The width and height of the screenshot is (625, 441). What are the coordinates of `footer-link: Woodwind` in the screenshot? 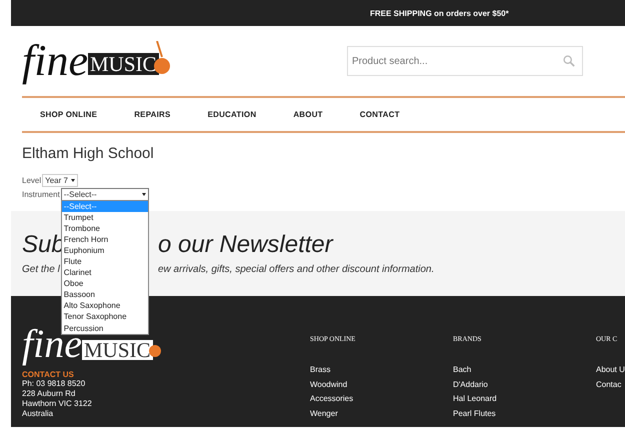 It's located at (329, 385).